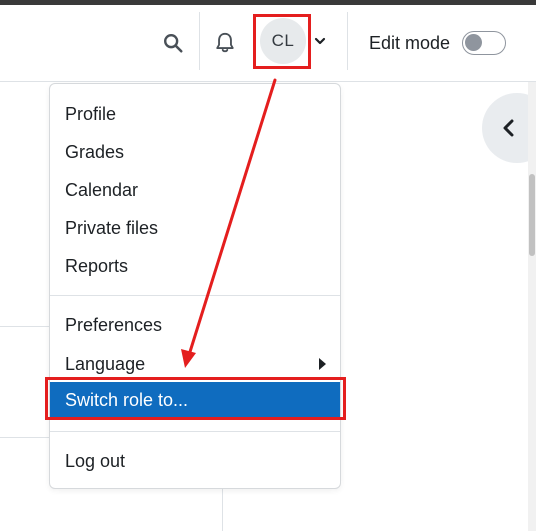 The height and width of the screenshot is (531, 536). What do you see at coordinates (320, 41) in the screenshot?
I see `chevron-down-icon` at bounding box center [320, 41].